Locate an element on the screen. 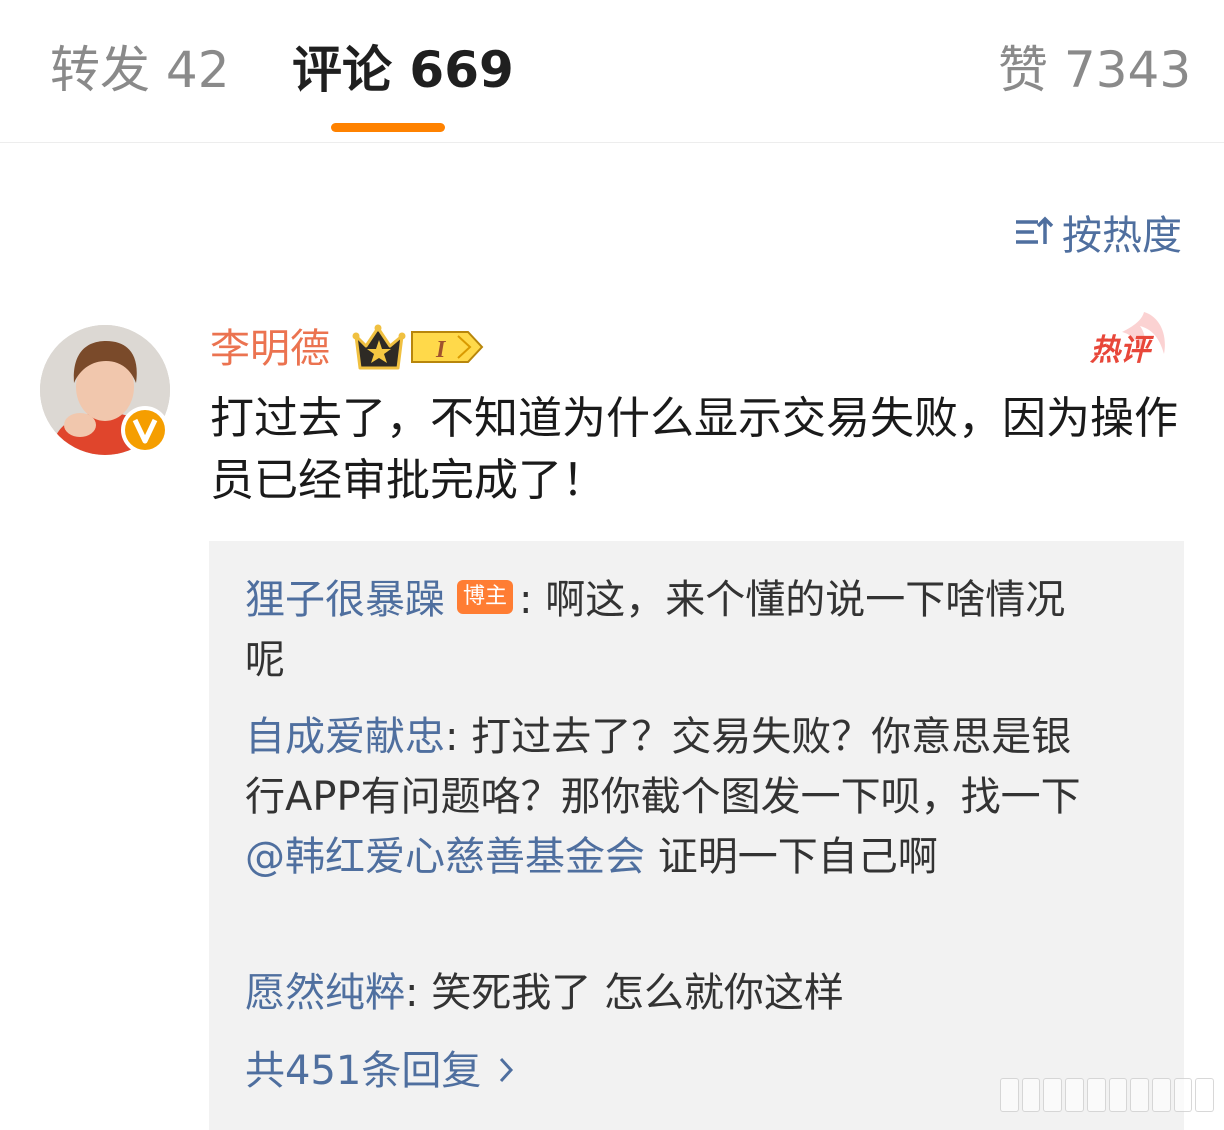 Image resolution: width=1224 pixels, height=1130 pixels. active-tab-indicator is located at coordinates (388, 127).